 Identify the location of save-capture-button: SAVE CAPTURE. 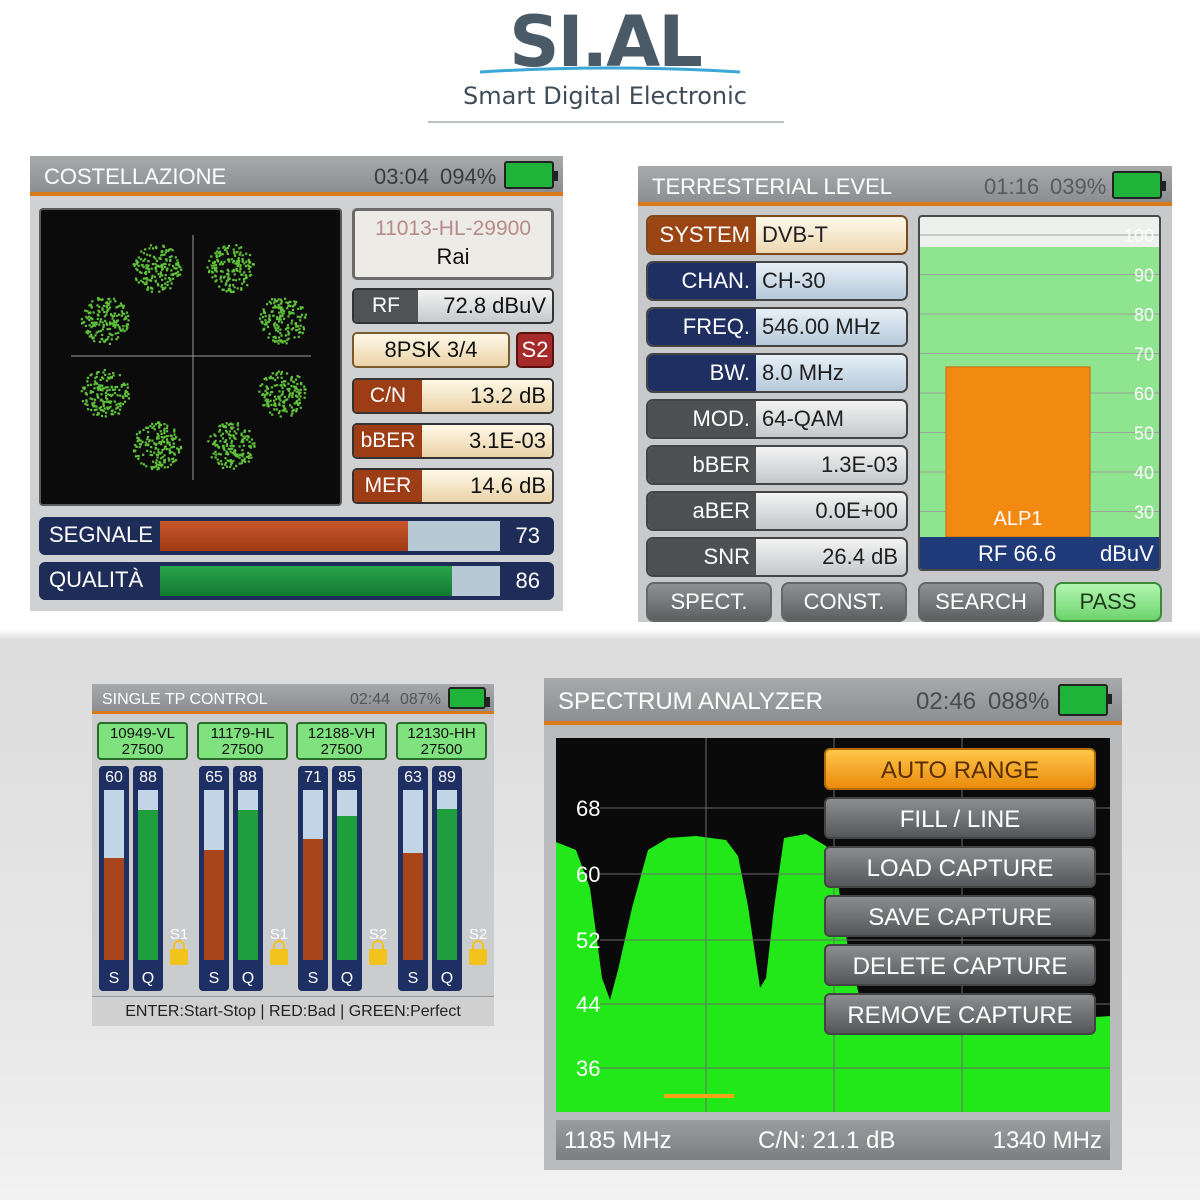
(960, 916).